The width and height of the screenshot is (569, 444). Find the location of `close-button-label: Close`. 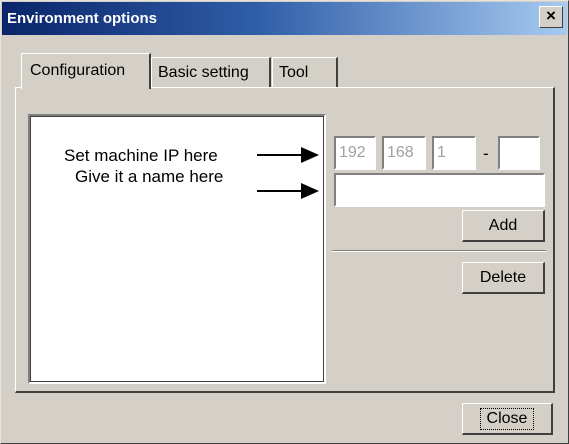

close-button-label: Close is located at coordinates (507, 419).